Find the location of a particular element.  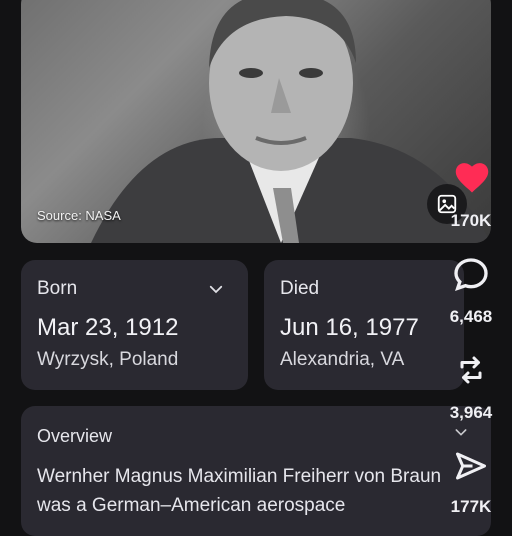

born-card: Born Mar 23, 1912 Wyrzysk, Poland is located at coordinates (134, 325).